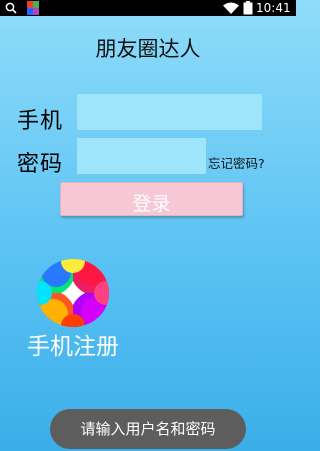  What do you see at coordinates (236, 162) in the screenshot?
I see `forgot-password-link: 忘记密码?` at bounding box center [236, 162].